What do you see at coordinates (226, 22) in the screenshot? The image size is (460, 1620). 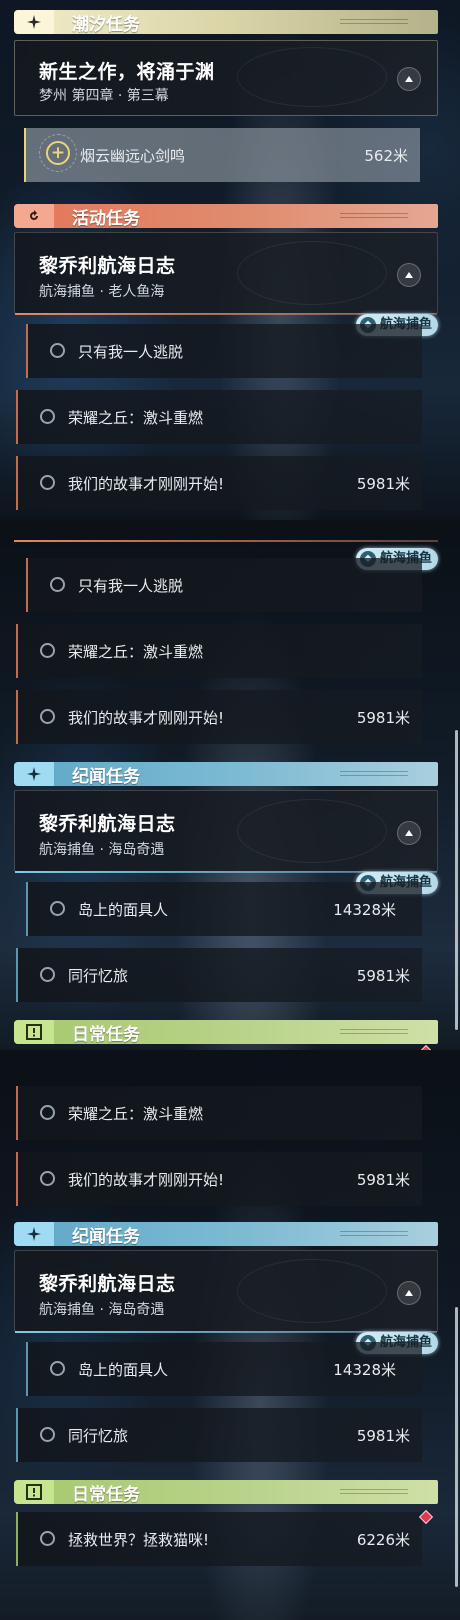 I see `category-header-tide: 潮汐任务` at bounding box center [226, 22].